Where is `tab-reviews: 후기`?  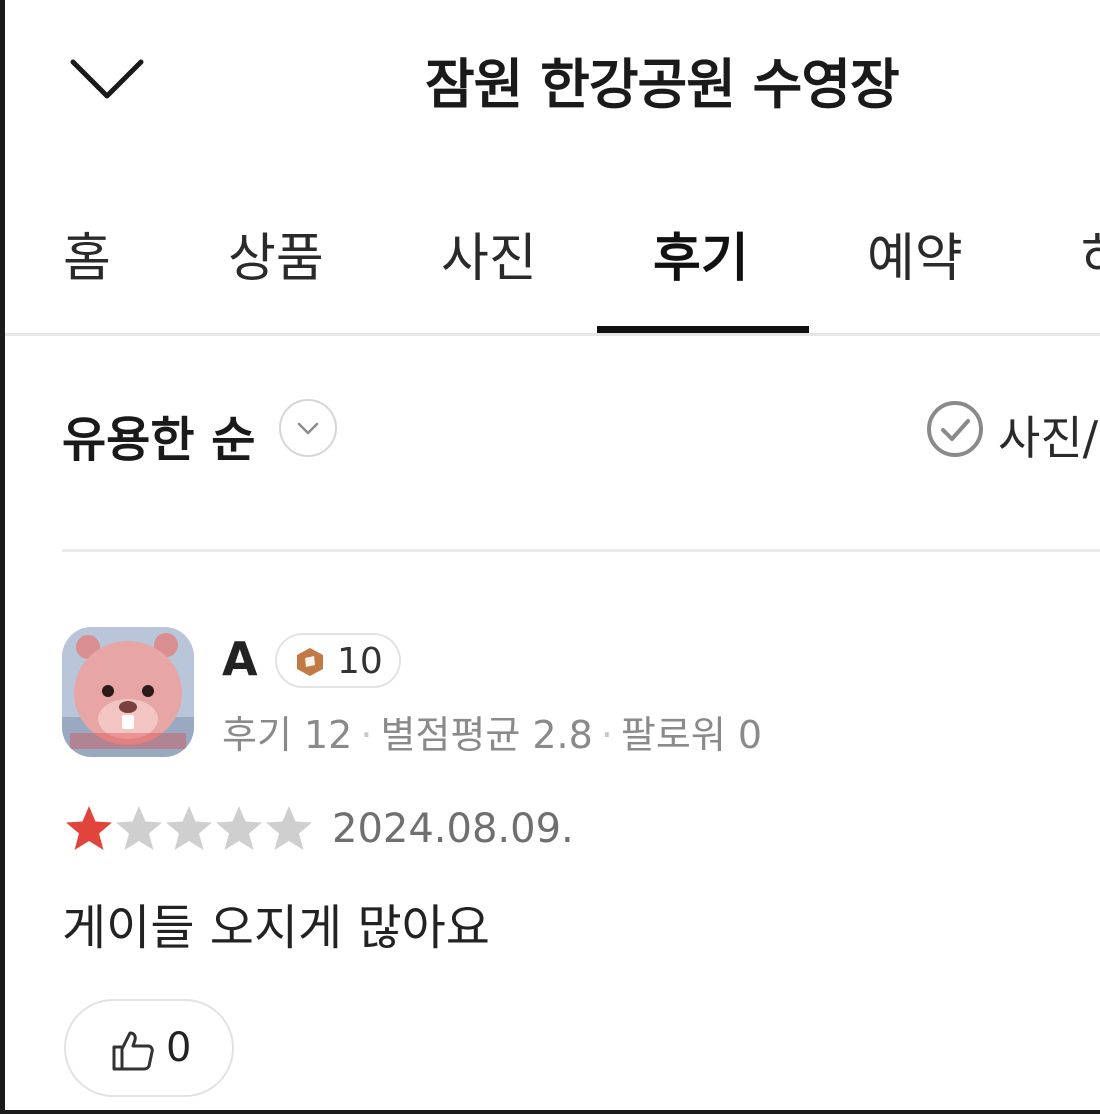
tab-reviews: 후기 is located at coordinates (701, 253).